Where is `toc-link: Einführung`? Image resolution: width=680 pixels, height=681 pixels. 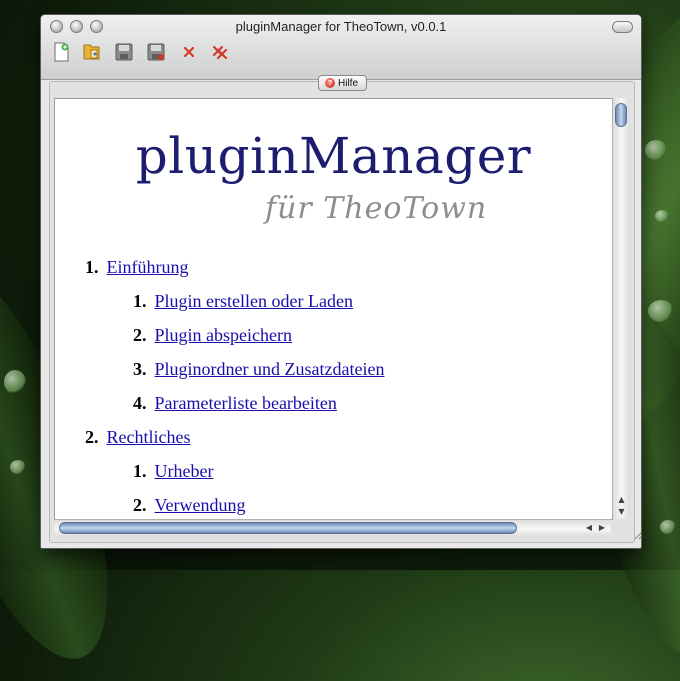 toc-link: Einführung is located at coordinates (148, 267).